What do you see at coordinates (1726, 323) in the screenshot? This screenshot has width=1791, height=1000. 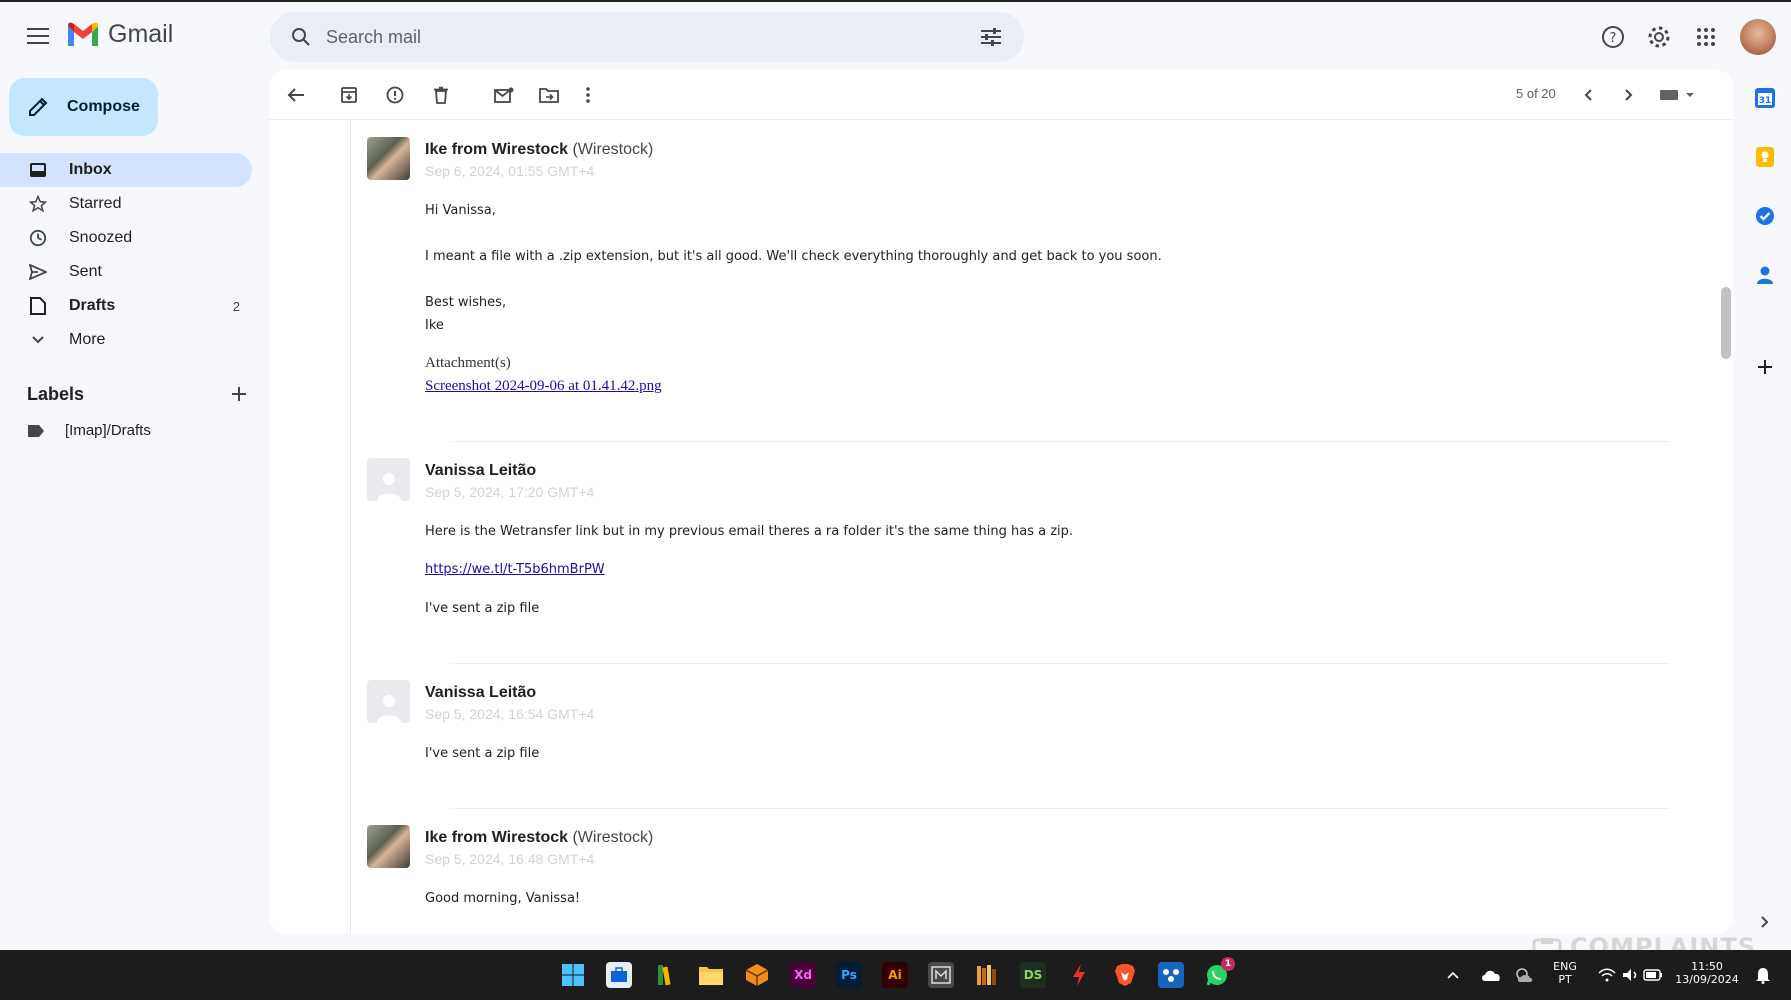 I see `scrollbar-thumb` at bounding box center [1726, 323].